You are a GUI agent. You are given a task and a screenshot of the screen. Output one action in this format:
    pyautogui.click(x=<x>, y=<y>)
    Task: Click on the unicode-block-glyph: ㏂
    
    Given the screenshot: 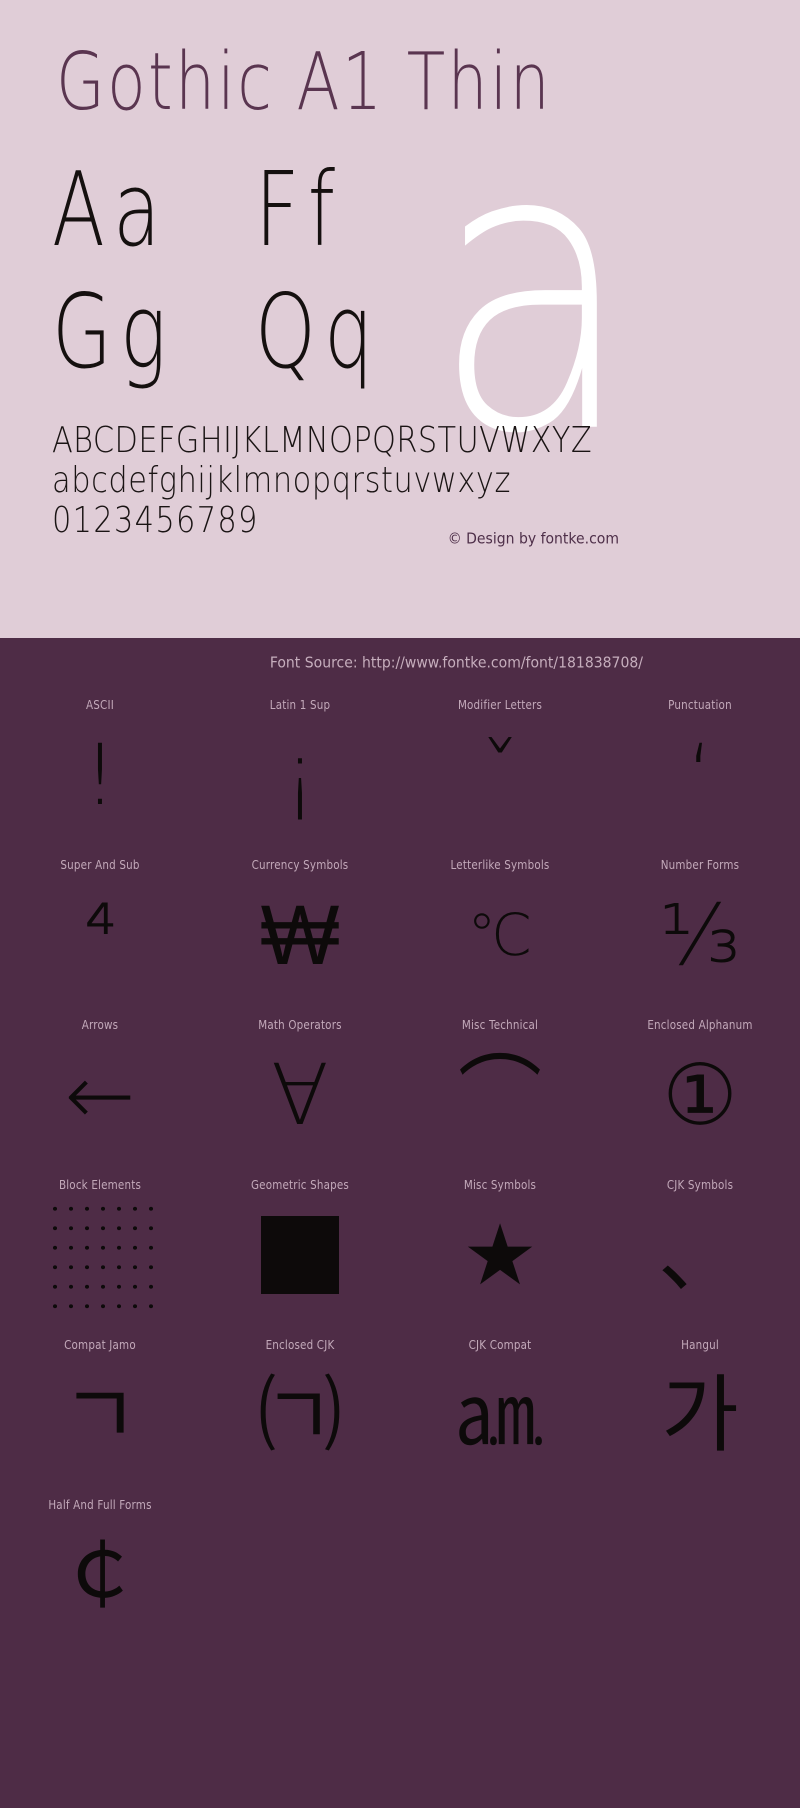 What is the action you would take?
    pyautogui.click(x=499, y=1415)
    